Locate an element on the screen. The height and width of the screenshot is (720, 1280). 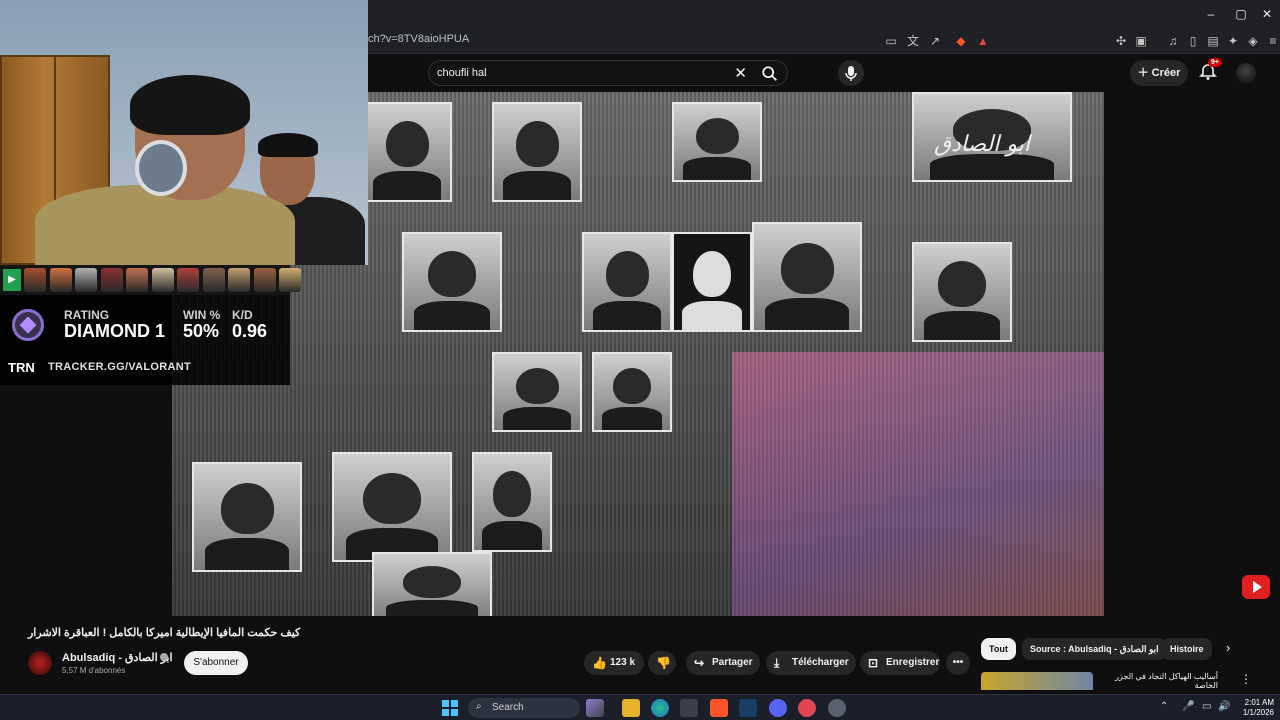
vpn-icon: ◈ is located at coordinates (1253, 41).